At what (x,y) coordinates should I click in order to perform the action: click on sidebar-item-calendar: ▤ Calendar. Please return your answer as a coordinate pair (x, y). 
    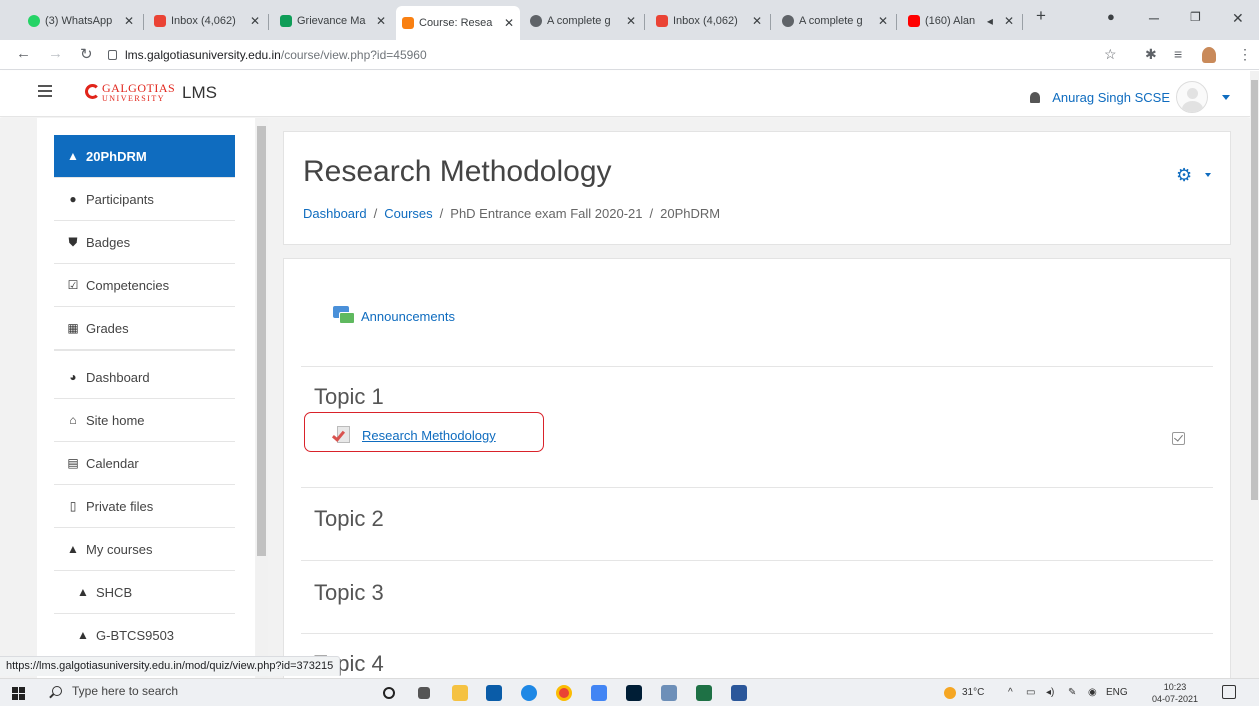
    Looking at the image, I should click on (144, 463).